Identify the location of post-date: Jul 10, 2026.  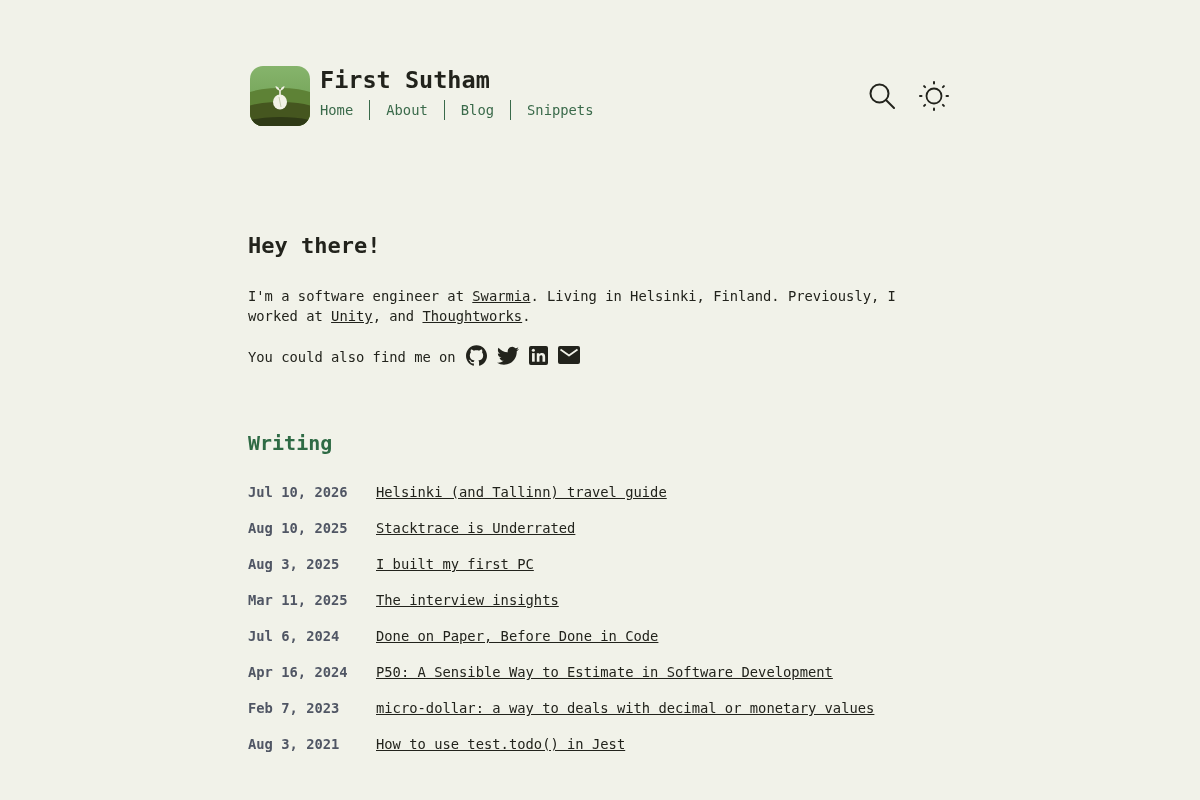
(298, 492).